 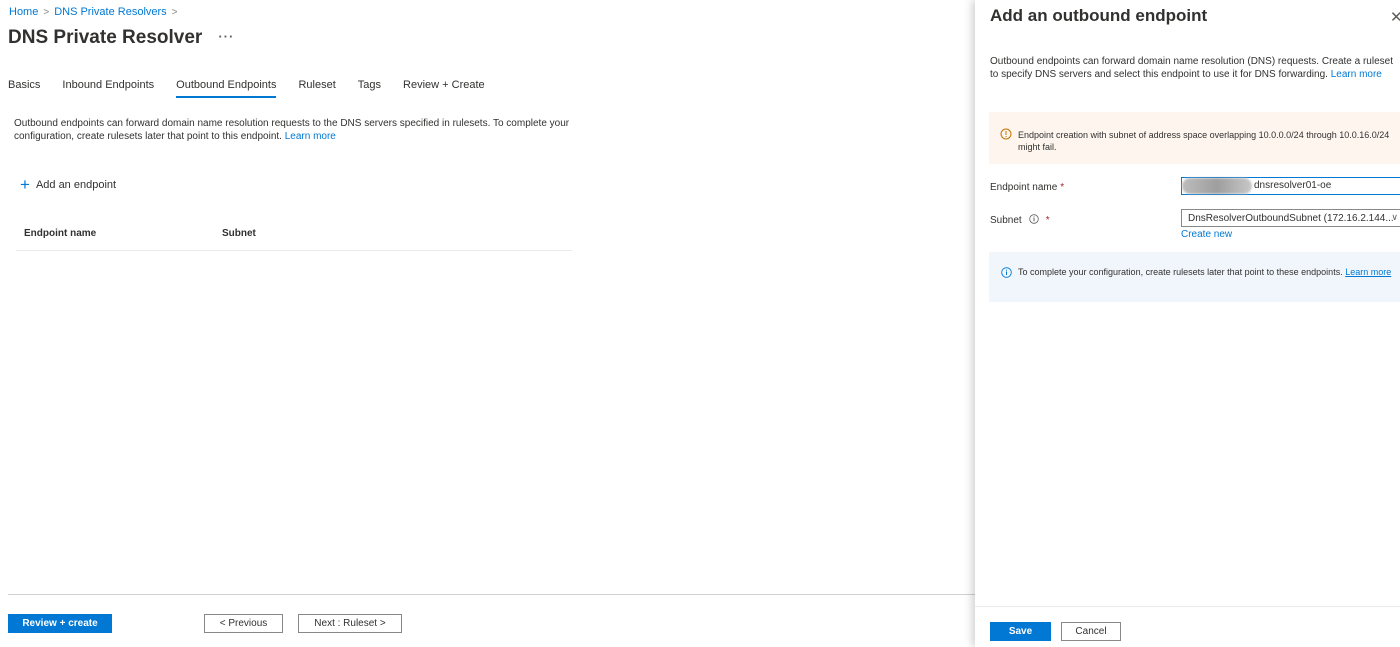 I want to click on info-circle-icon, so click(x=1006, y=274).